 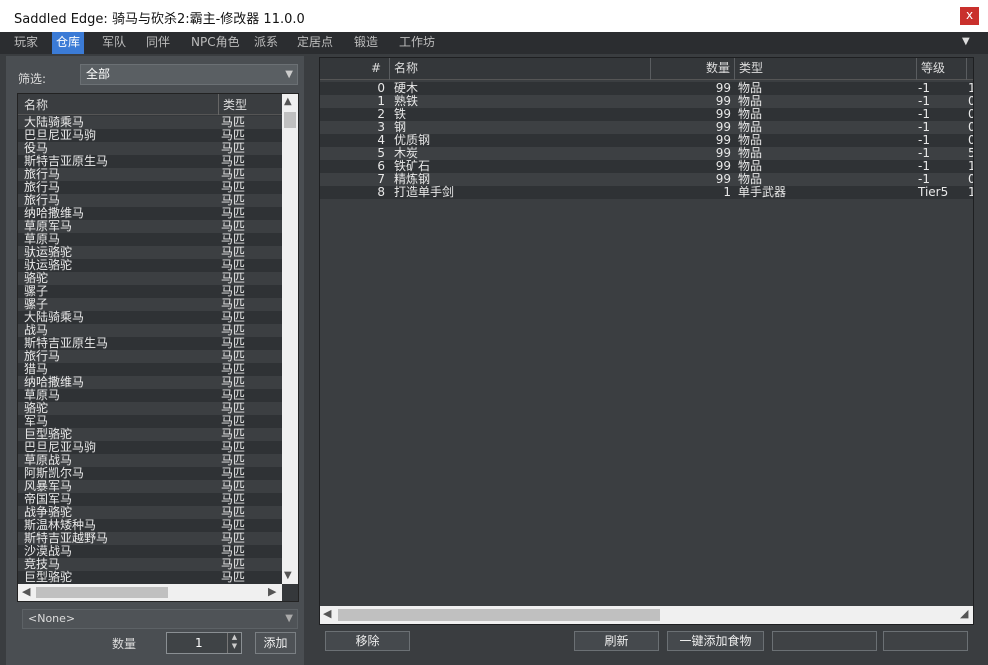 I want to click on title-bar: Saddled Edge: 骑马与砍杀2:霸主-修改器 11.0.0 x, so click(x=494, y=16).